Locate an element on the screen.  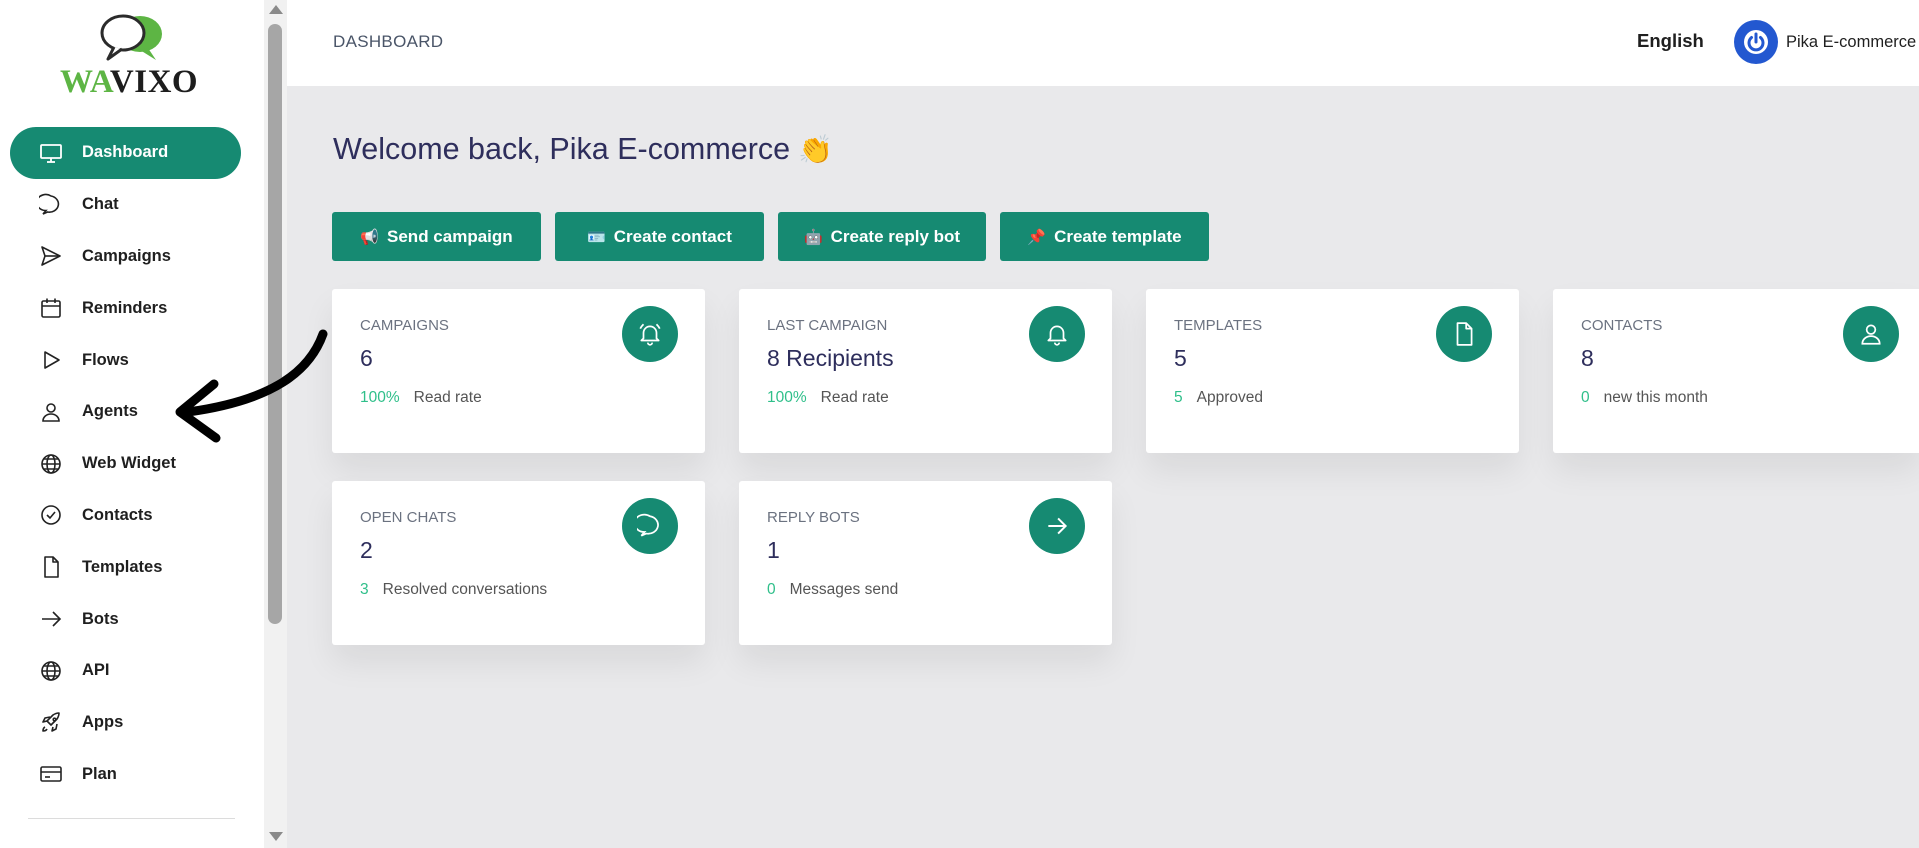
create-reply-bot-button: 🤖 Create reply bot is located at coordinates (882, 236).